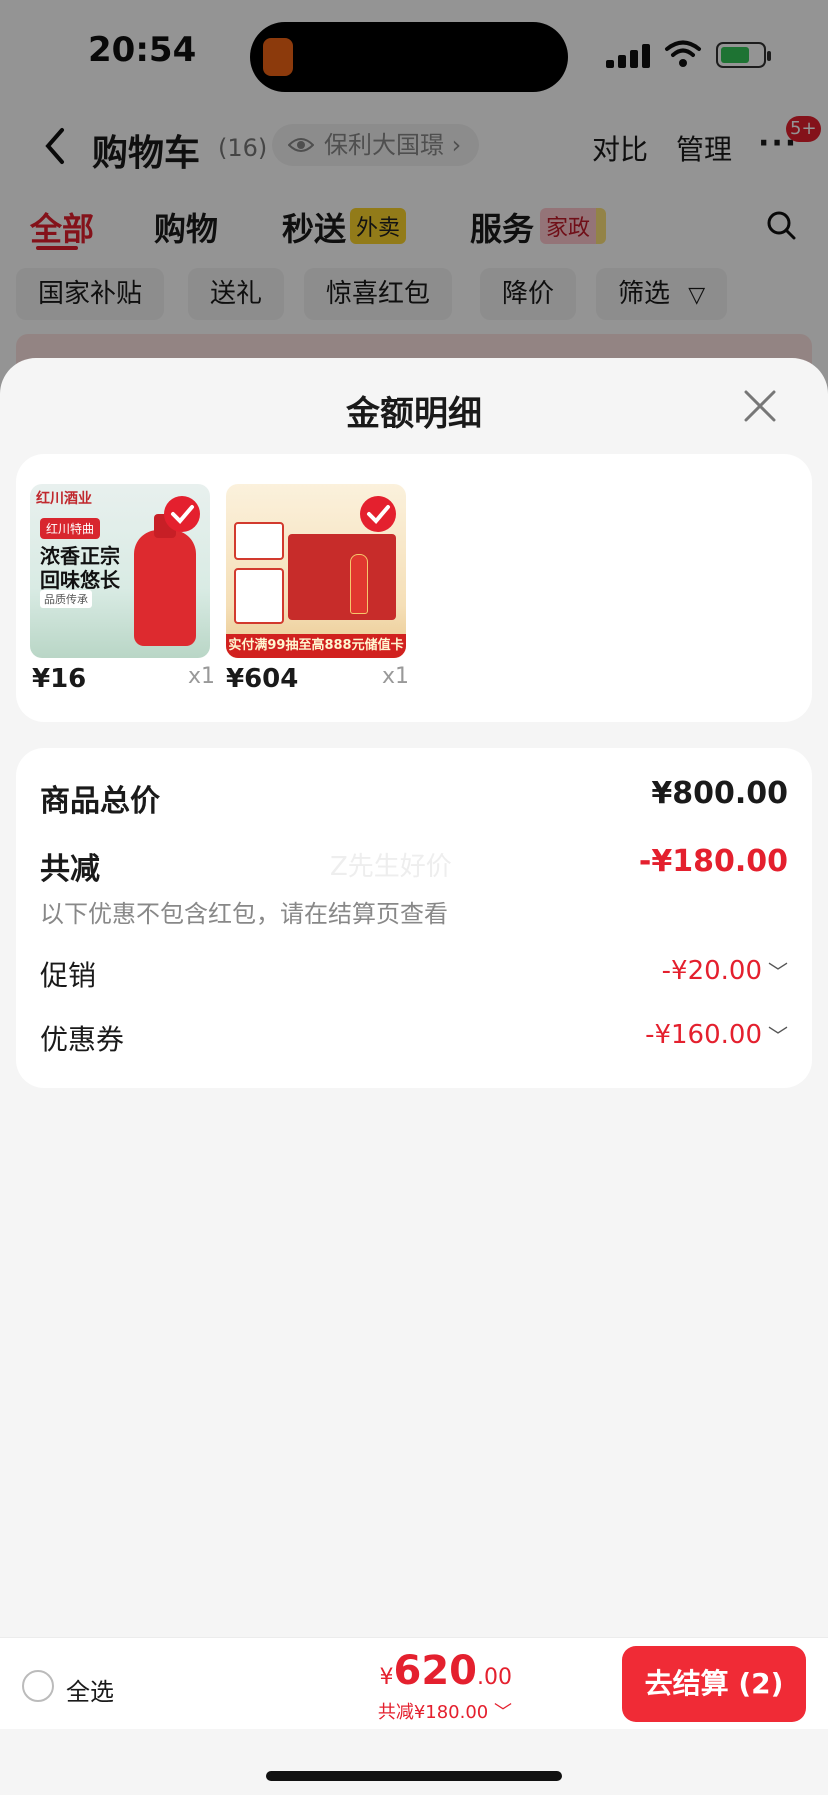 This screenshot has height=1795, width=828. Describe the element at coordinates (414, 1776) in the screenshot. I see `home-indicator` at that location.